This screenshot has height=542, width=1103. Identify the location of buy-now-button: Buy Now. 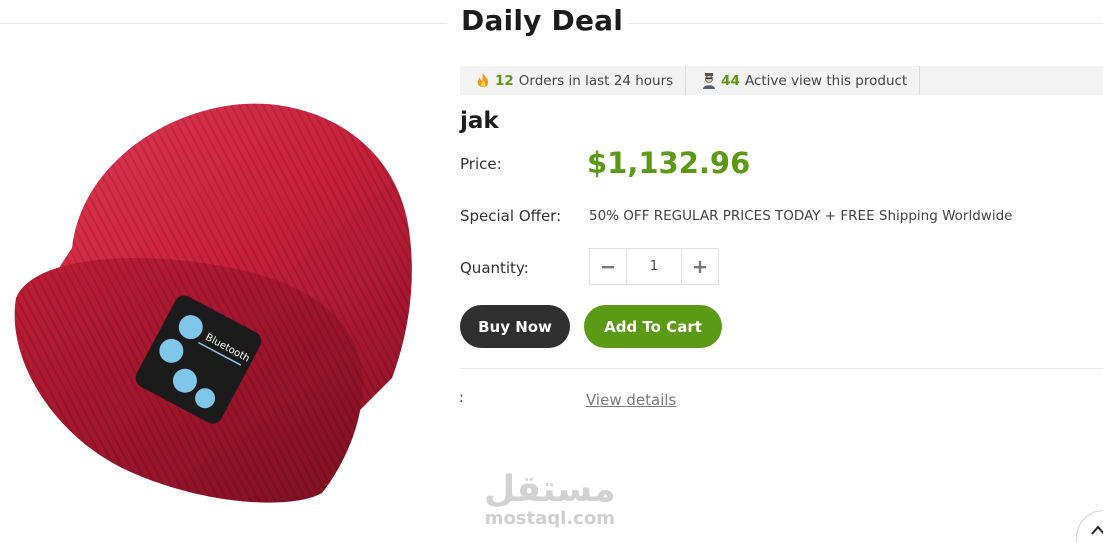
(515, 326).